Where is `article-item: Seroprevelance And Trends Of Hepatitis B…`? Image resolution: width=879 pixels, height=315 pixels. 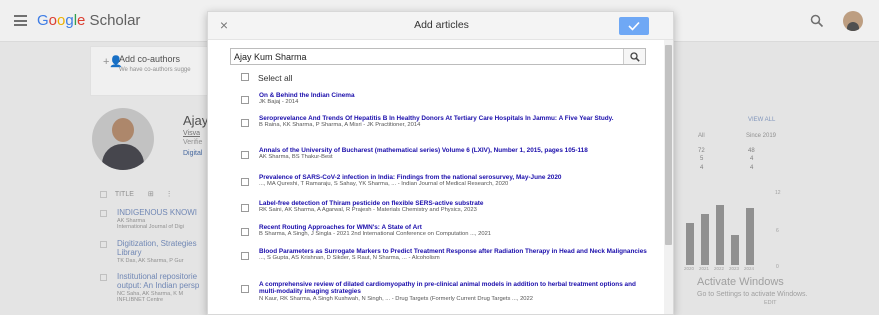 article-item: Seroprevelance And Trends Of Hepatitis B… is located at coordinates (456, 122).